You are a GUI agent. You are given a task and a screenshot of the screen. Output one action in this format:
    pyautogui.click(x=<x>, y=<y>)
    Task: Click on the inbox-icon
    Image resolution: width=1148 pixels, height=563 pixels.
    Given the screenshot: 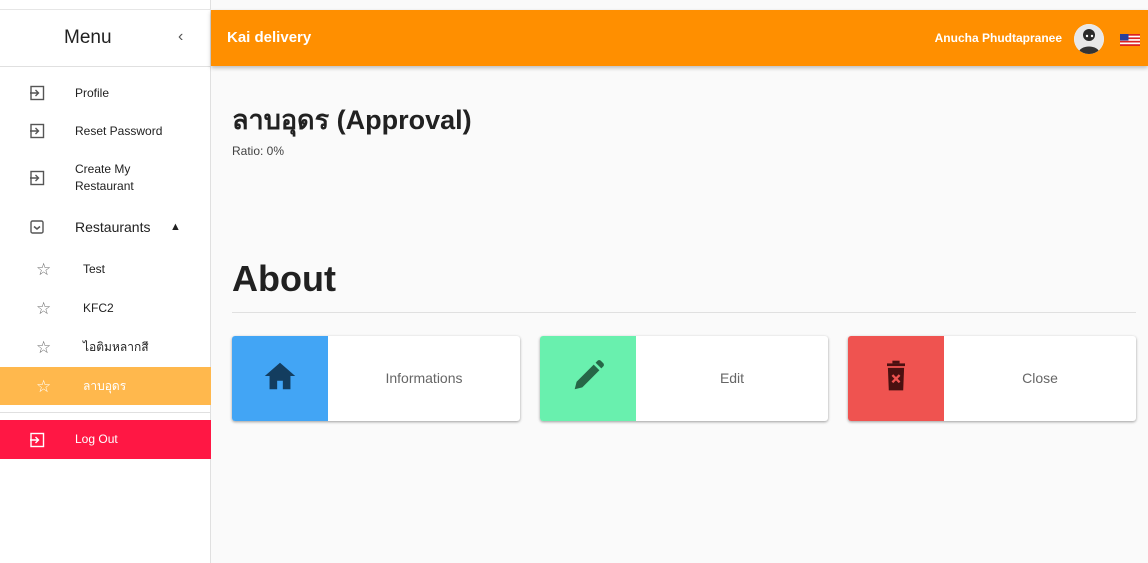 What is the action you would take?
    pyautogui.click(x=37, y=227)
    